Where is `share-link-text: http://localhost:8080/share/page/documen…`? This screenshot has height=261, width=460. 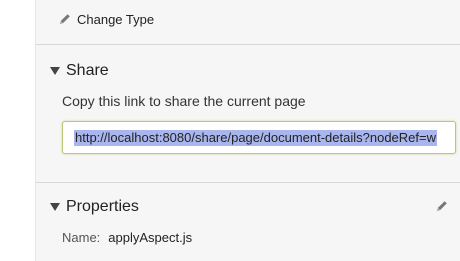
share-link-text: http://localhost:8080/share/page/documen… is located at coordinates (255, 138).